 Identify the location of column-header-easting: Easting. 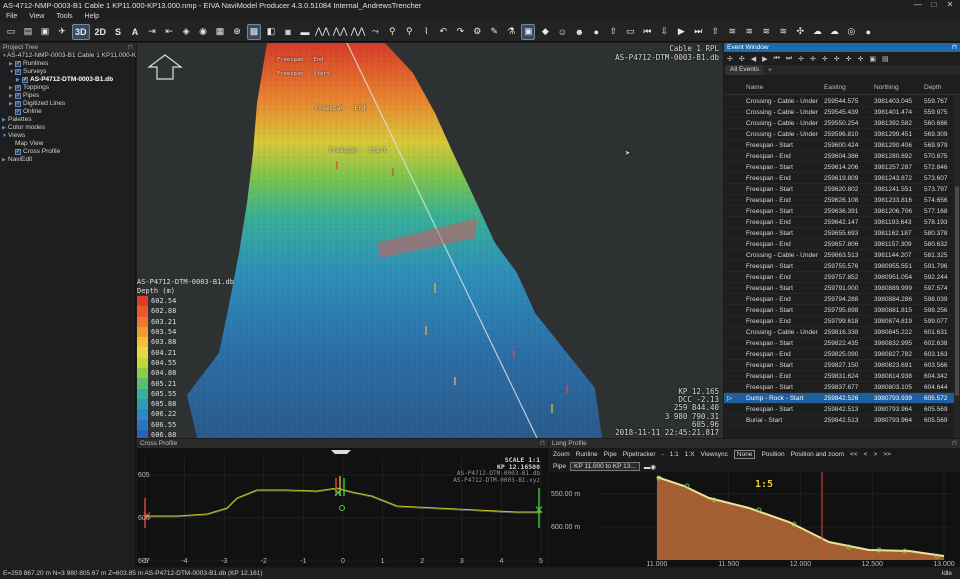
(849, 87).